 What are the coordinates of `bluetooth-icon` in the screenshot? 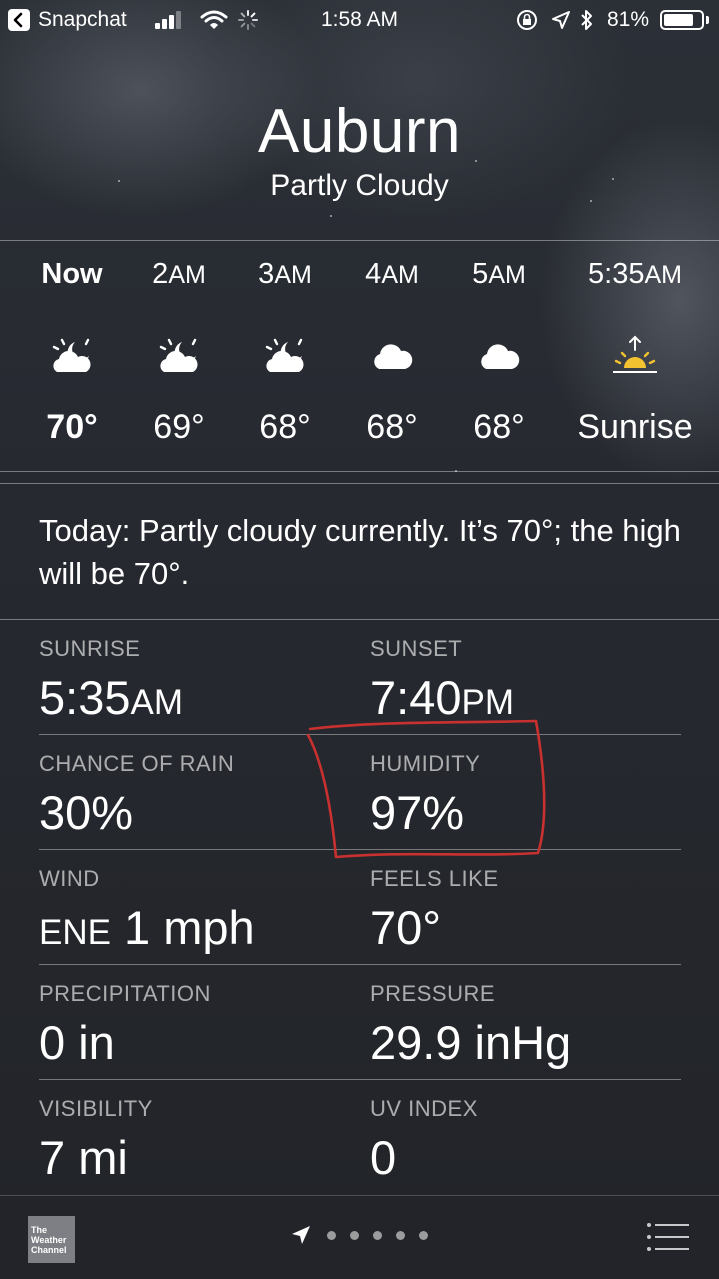 It's located at (587, 23).